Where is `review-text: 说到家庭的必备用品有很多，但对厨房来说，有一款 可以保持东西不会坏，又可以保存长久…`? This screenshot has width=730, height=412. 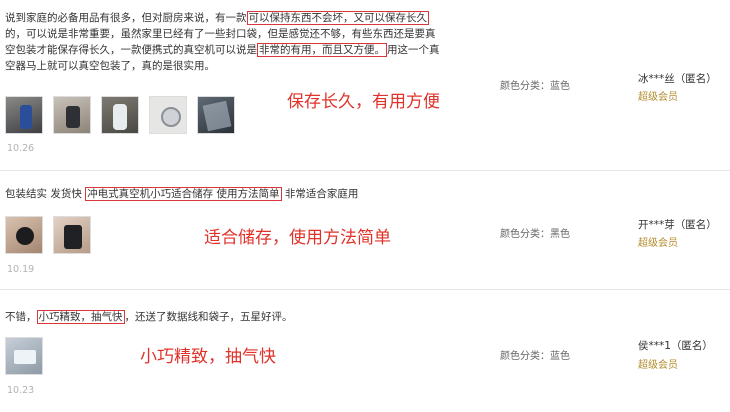
review-text: 说到家庭的必备用品有很多，但对厨房来说，有一款 可以保持东西不会坏，又可以保存长久… is located at coordinates (222, 42).